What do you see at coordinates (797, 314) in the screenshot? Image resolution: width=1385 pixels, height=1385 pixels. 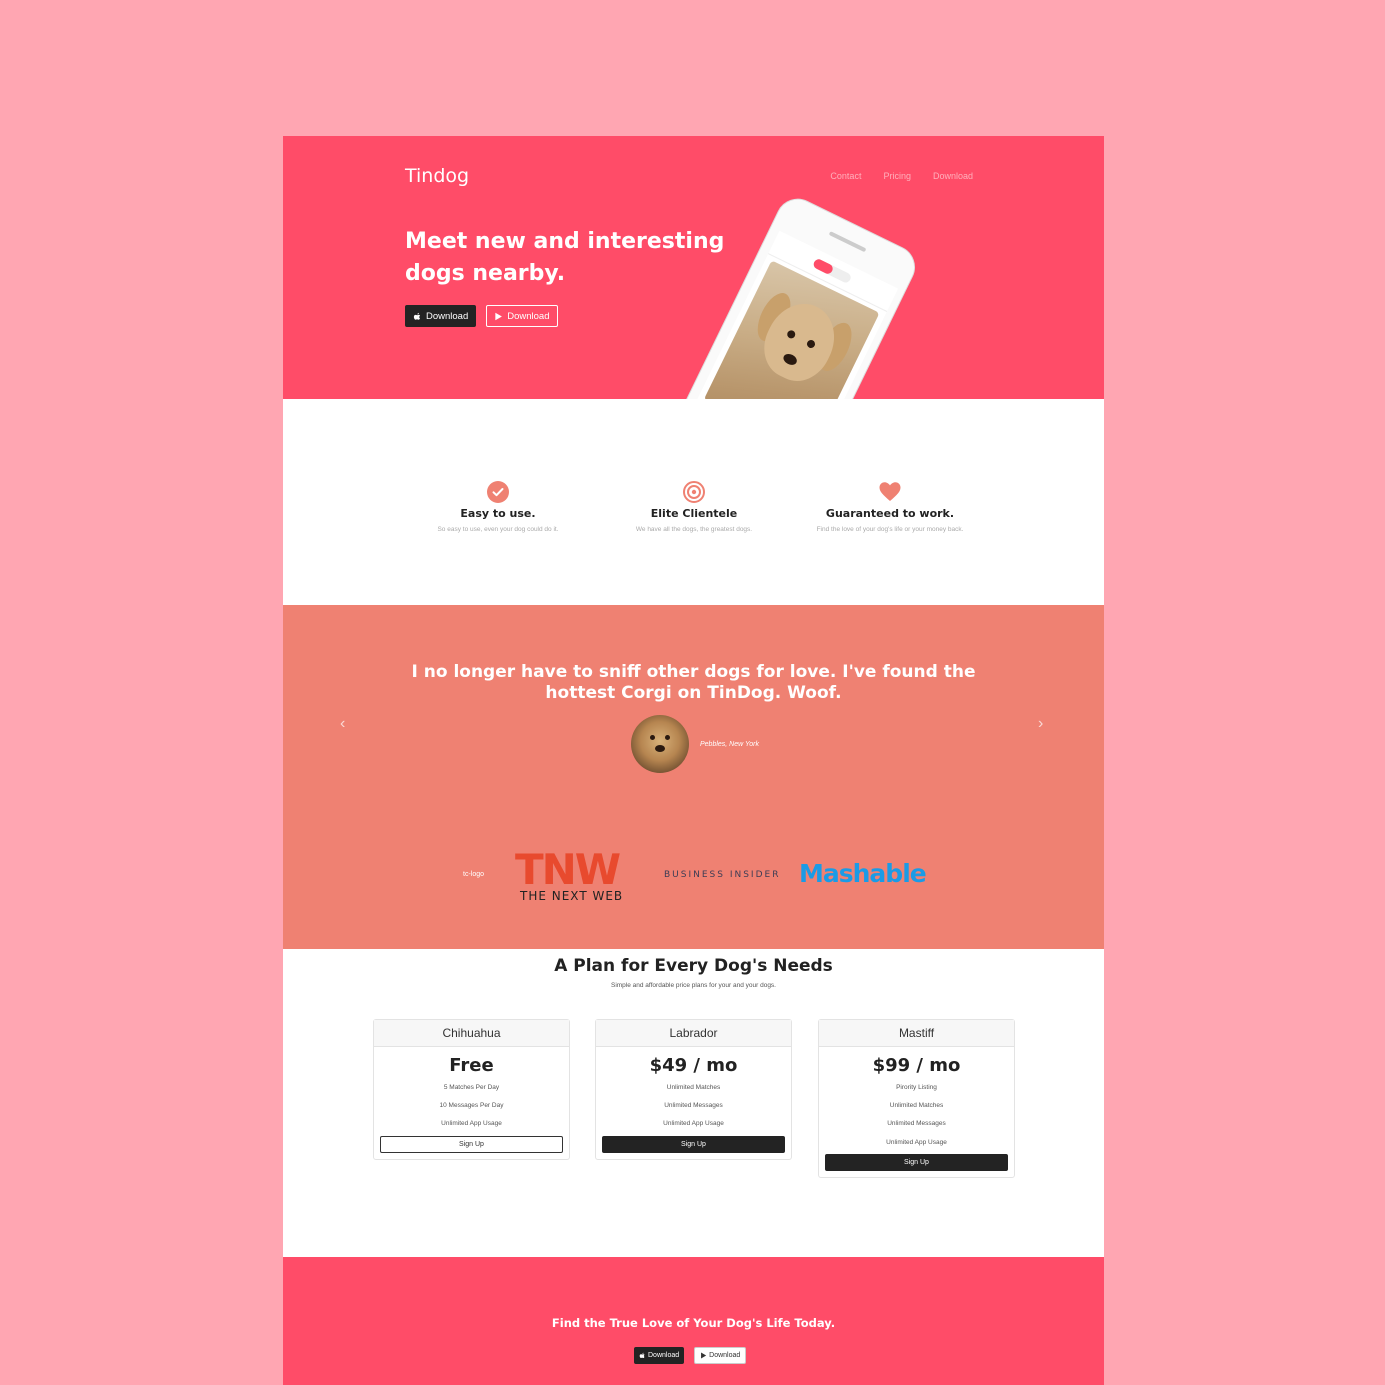 I see `phone-screen` at bounding box center [797, 314].